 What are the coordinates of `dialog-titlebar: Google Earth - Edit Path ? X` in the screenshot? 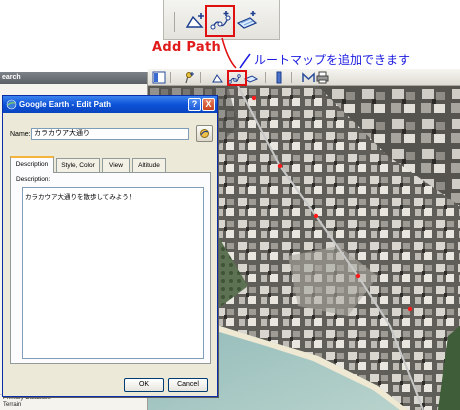 It's located at (110, 104).